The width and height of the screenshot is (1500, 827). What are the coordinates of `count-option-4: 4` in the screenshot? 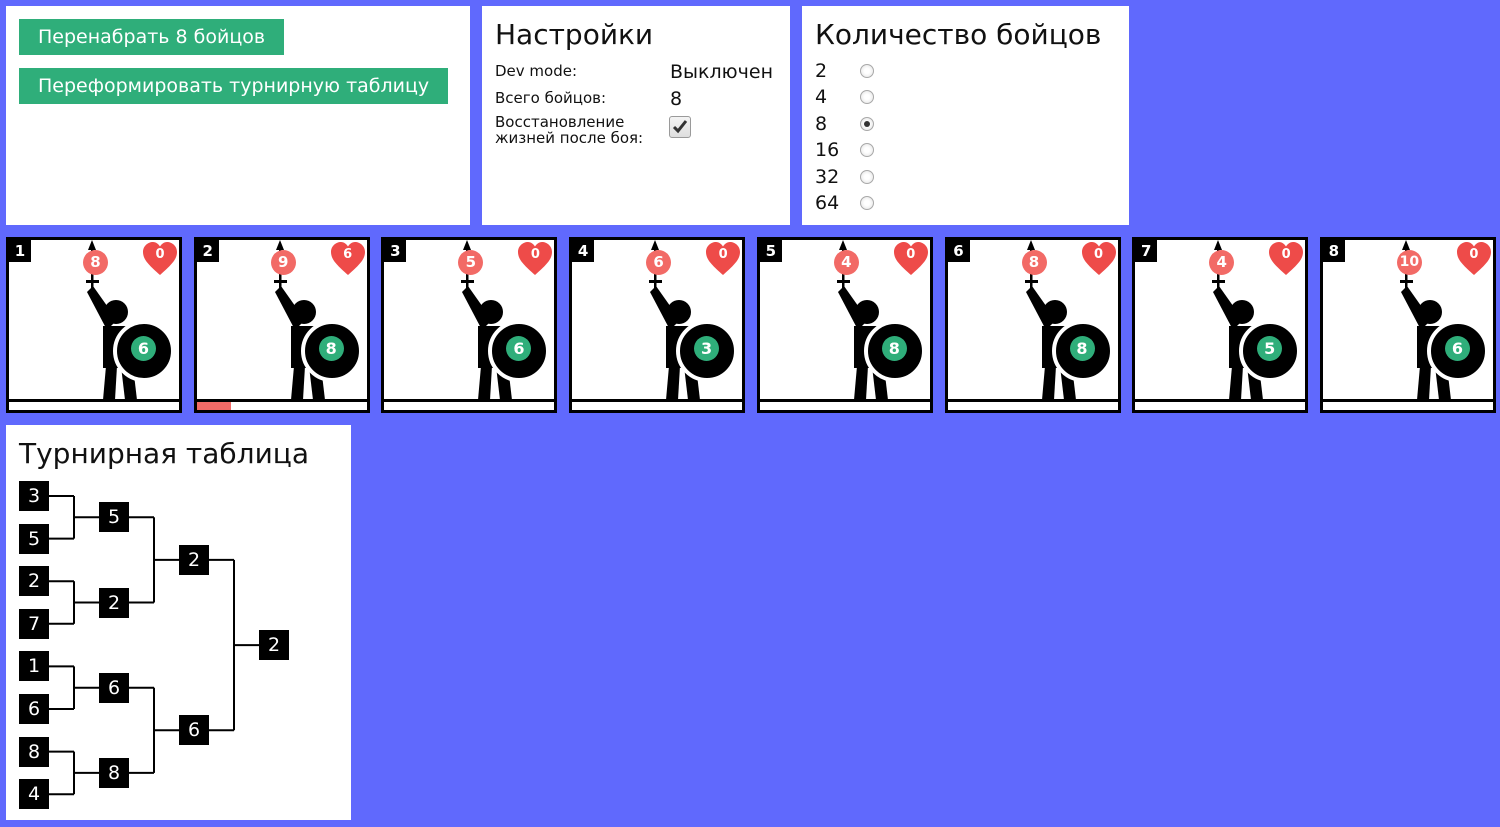 It's located at (855, 97).